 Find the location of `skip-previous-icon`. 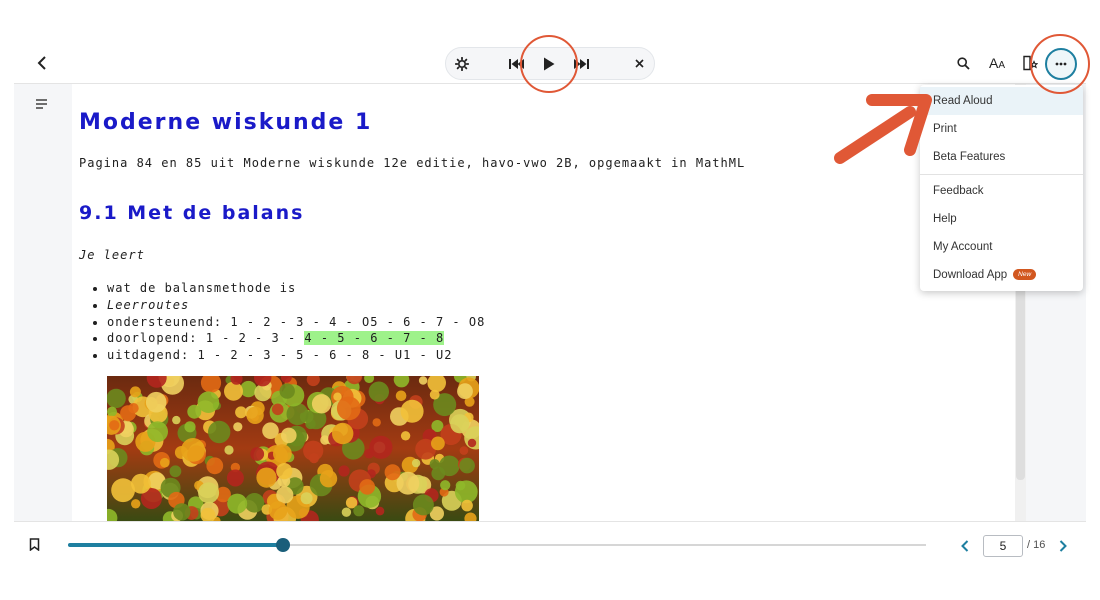

skip-previous-icon is located at coordinates (516, 63).